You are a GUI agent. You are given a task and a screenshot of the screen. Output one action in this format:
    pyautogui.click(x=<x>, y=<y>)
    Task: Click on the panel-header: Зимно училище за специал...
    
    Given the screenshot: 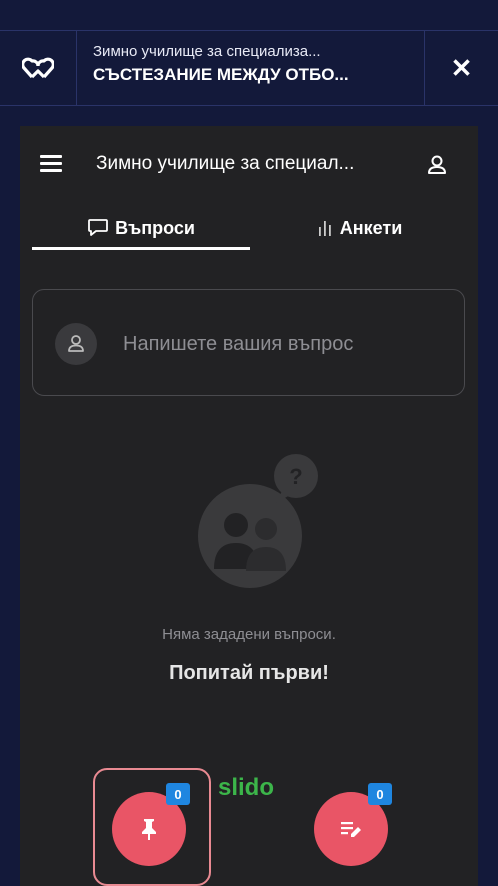 What is the action you would take?
    pyautogui.click(x=249, y=165)
    